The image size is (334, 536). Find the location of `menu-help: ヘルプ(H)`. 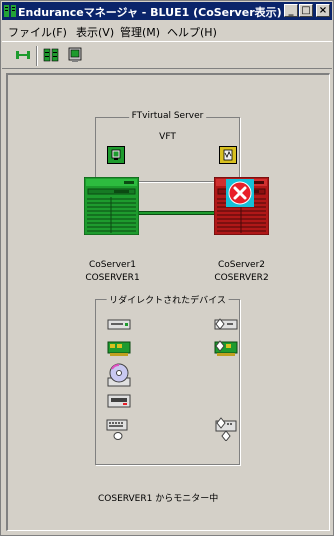

menu-help: ヘルプ(H) is located at coordinates (192, 32).